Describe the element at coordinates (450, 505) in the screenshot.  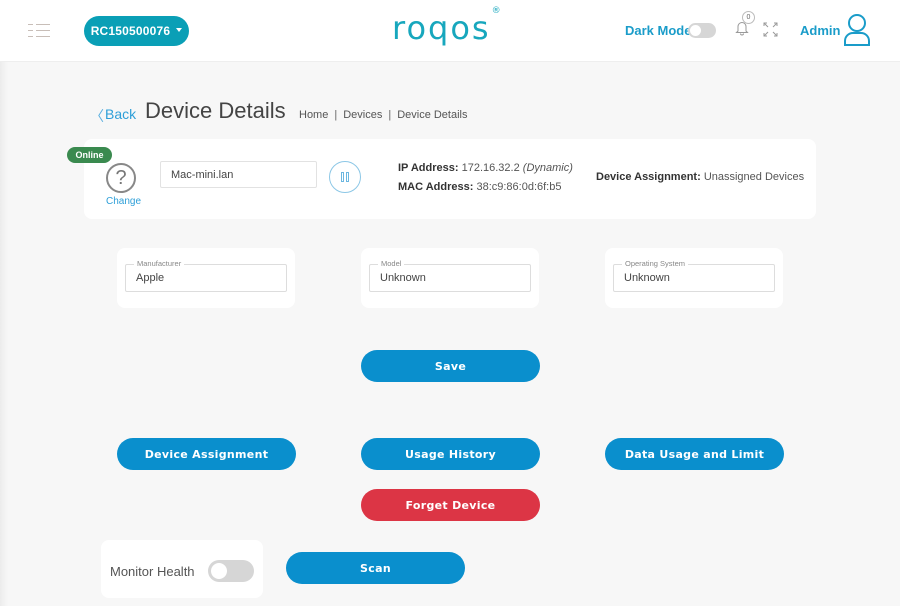
I see `forget-device-button: Forget Device` at that location.